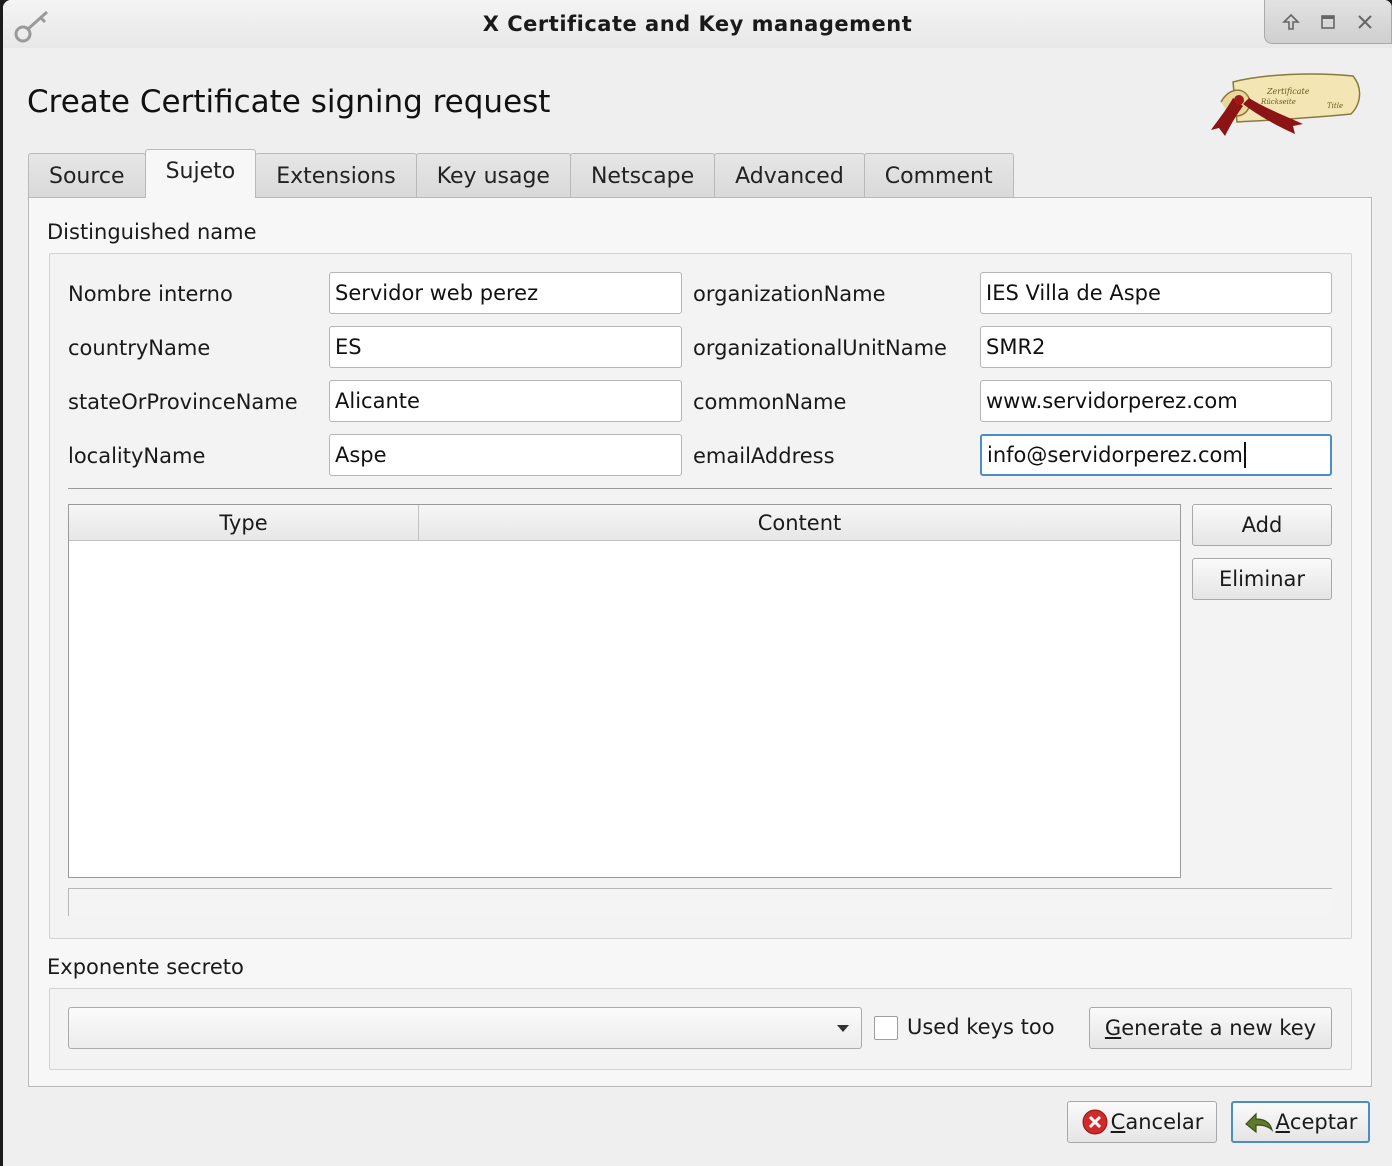 This screenshot has width=1392, height=1166. Describe the element at coordinates (1262, 525) in the screenshot. I see `add-button: Add` at that location.